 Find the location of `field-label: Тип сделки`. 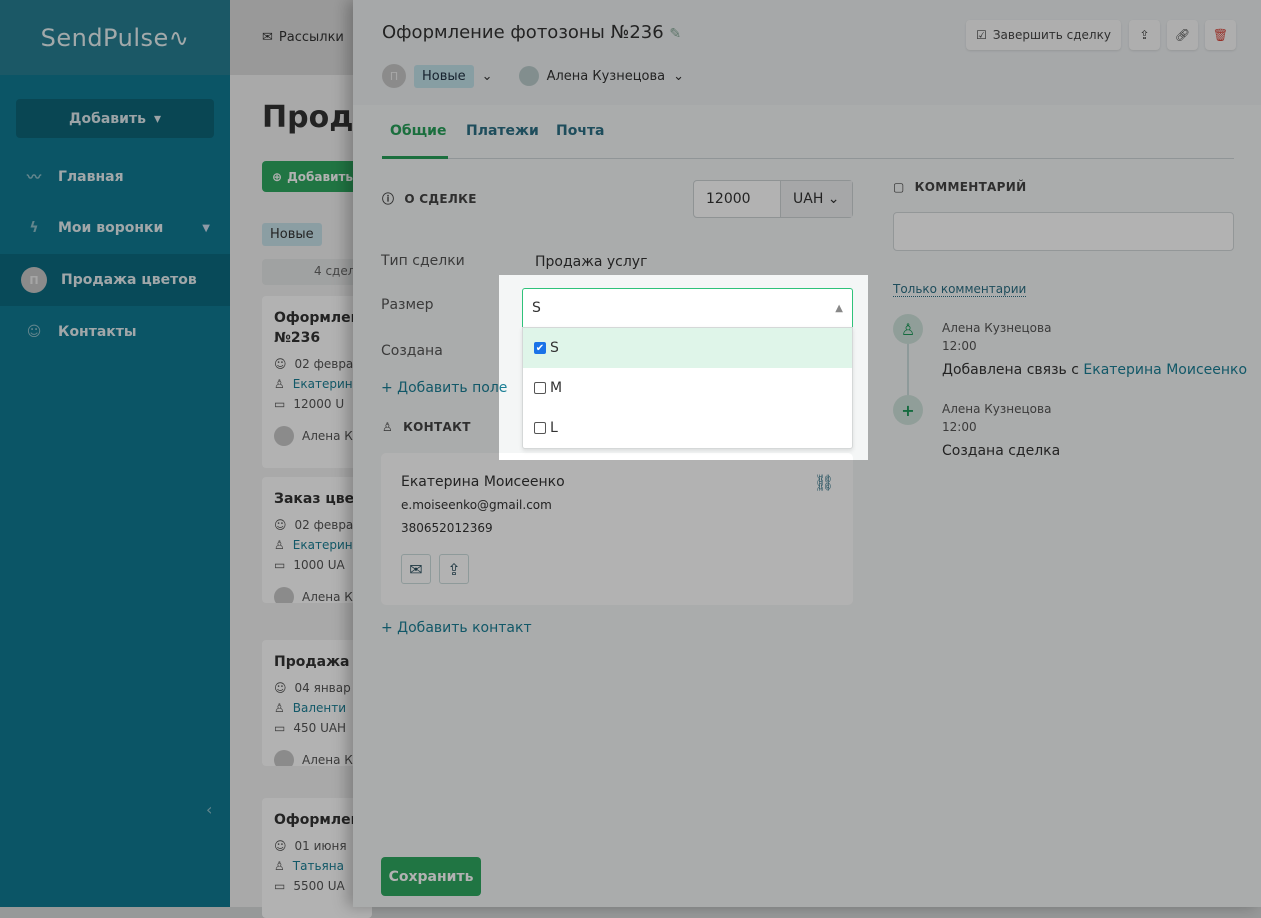

field-label: Тип сделки is located at coordinates (423, 261).